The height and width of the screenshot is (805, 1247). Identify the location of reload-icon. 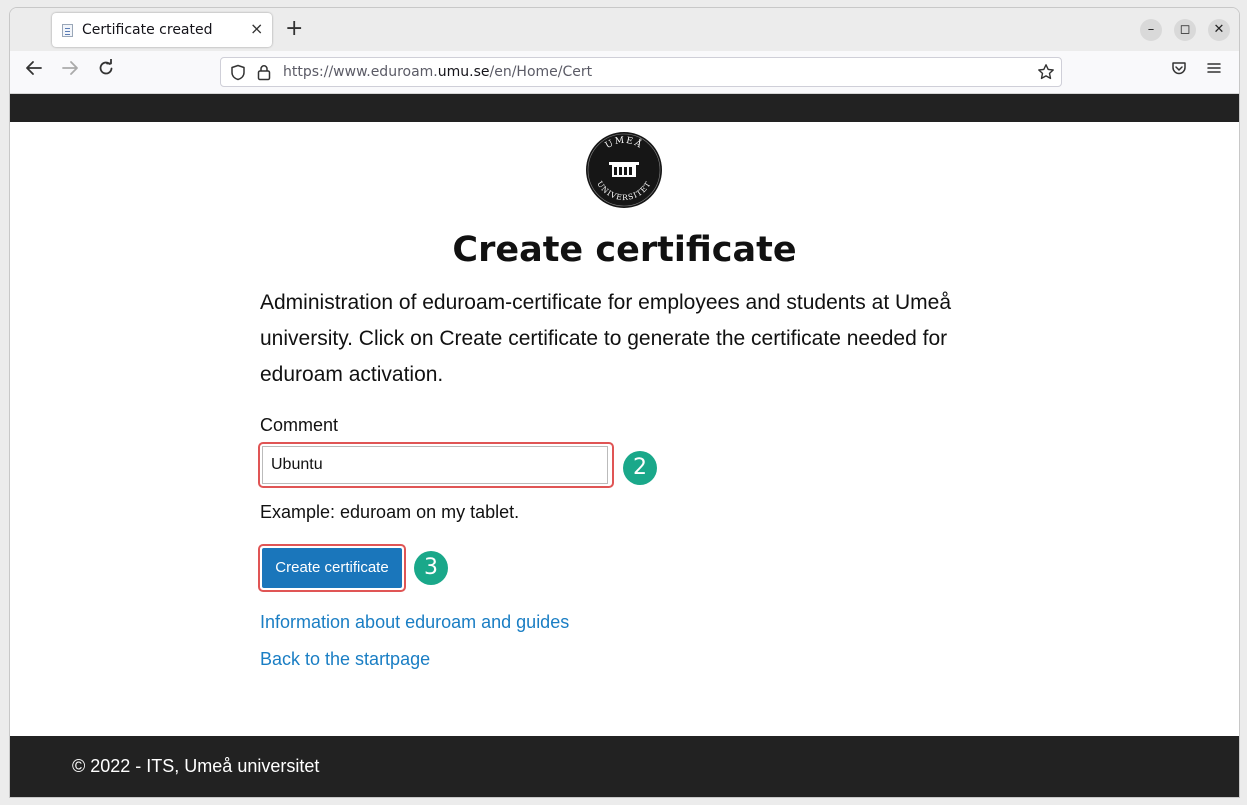
(106, 70).